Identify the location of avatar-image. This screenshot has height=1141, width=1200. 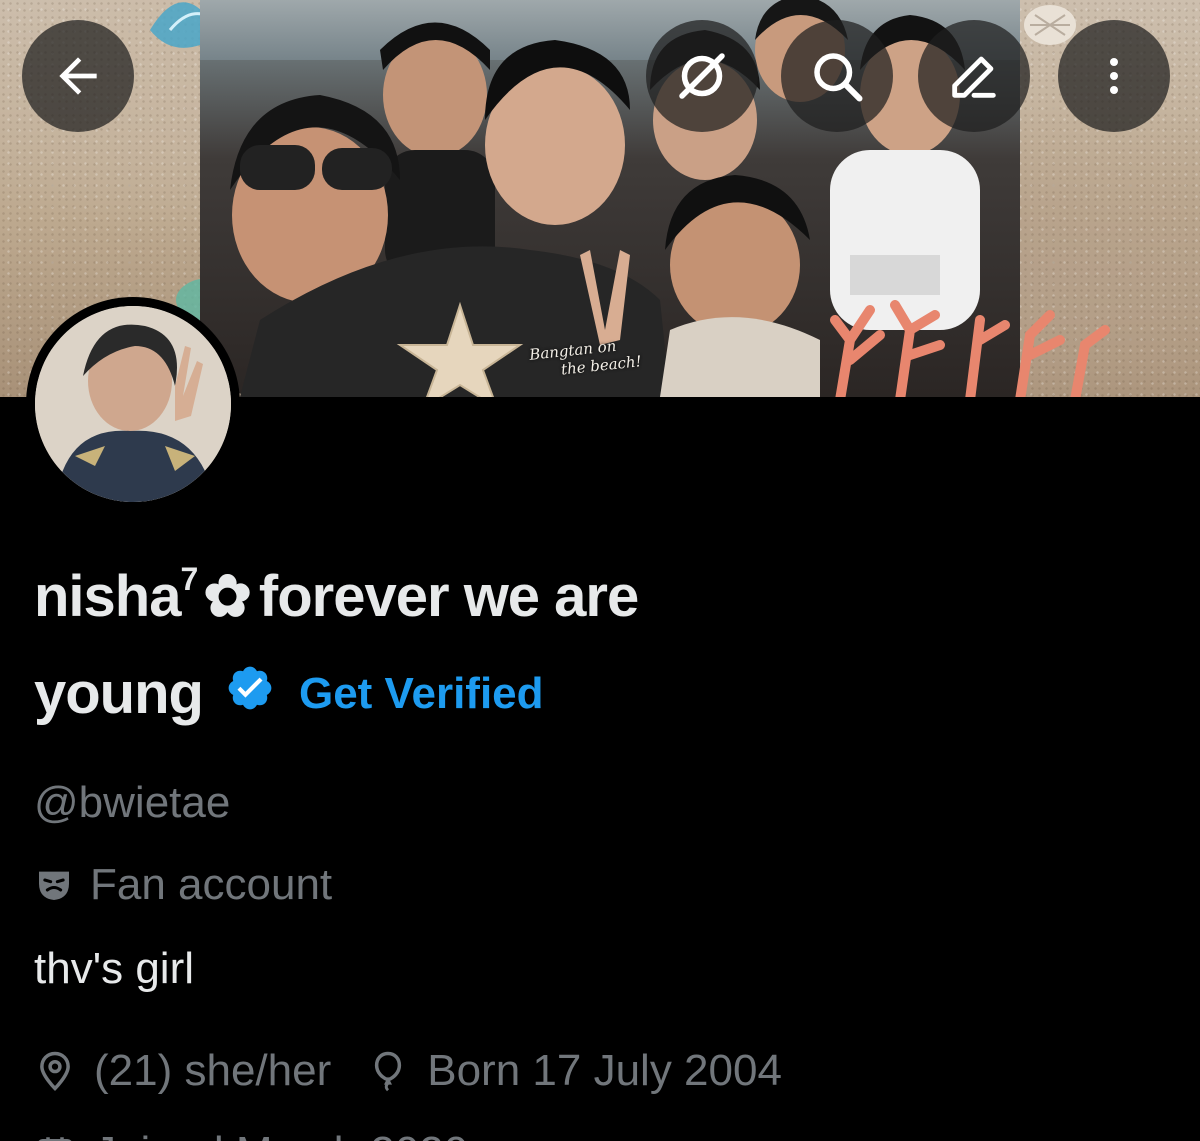
(133, 404).